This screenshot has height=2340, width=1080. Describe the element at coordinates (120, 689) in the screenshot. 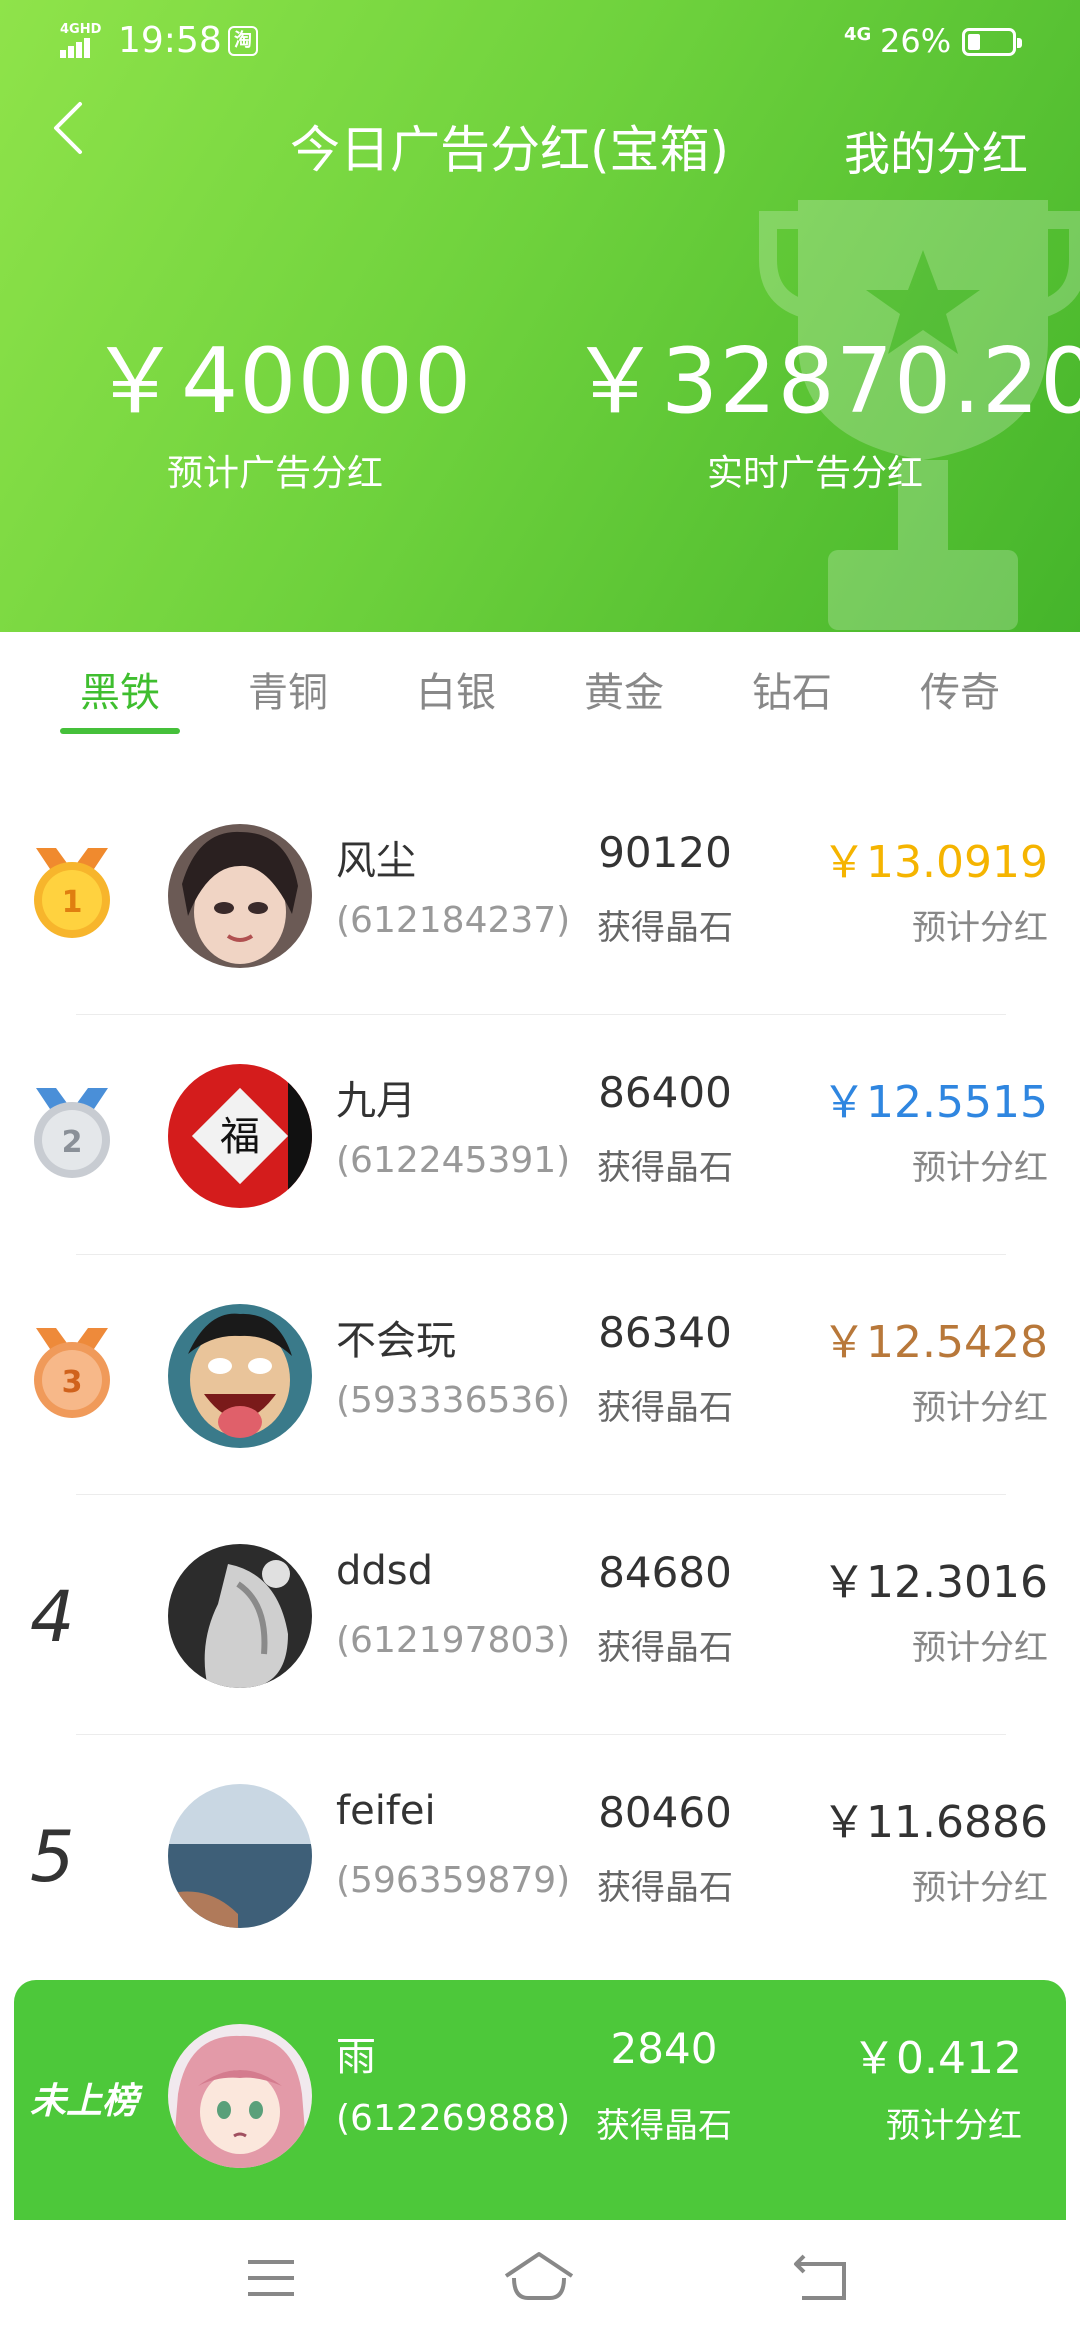

I see `tab-black-iron: 黑铁` at that location.